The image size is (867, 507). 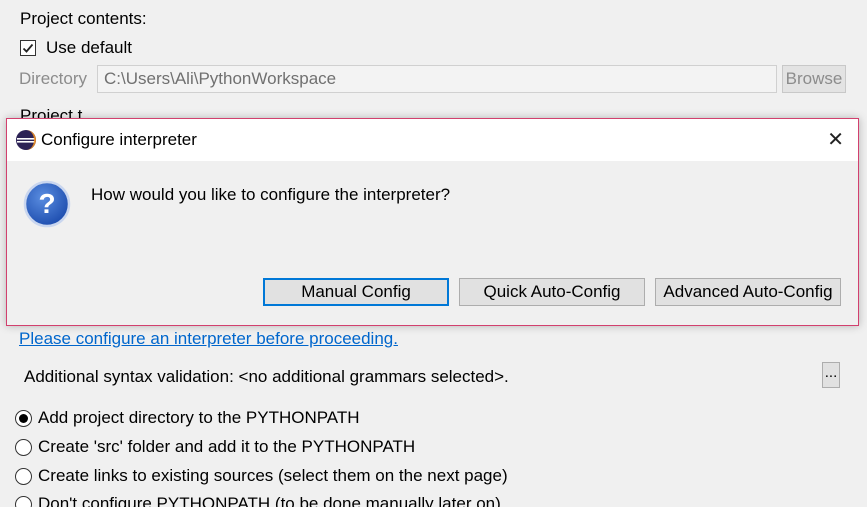 I want to click on close-icon: ✕, so click(x=835, y=139).